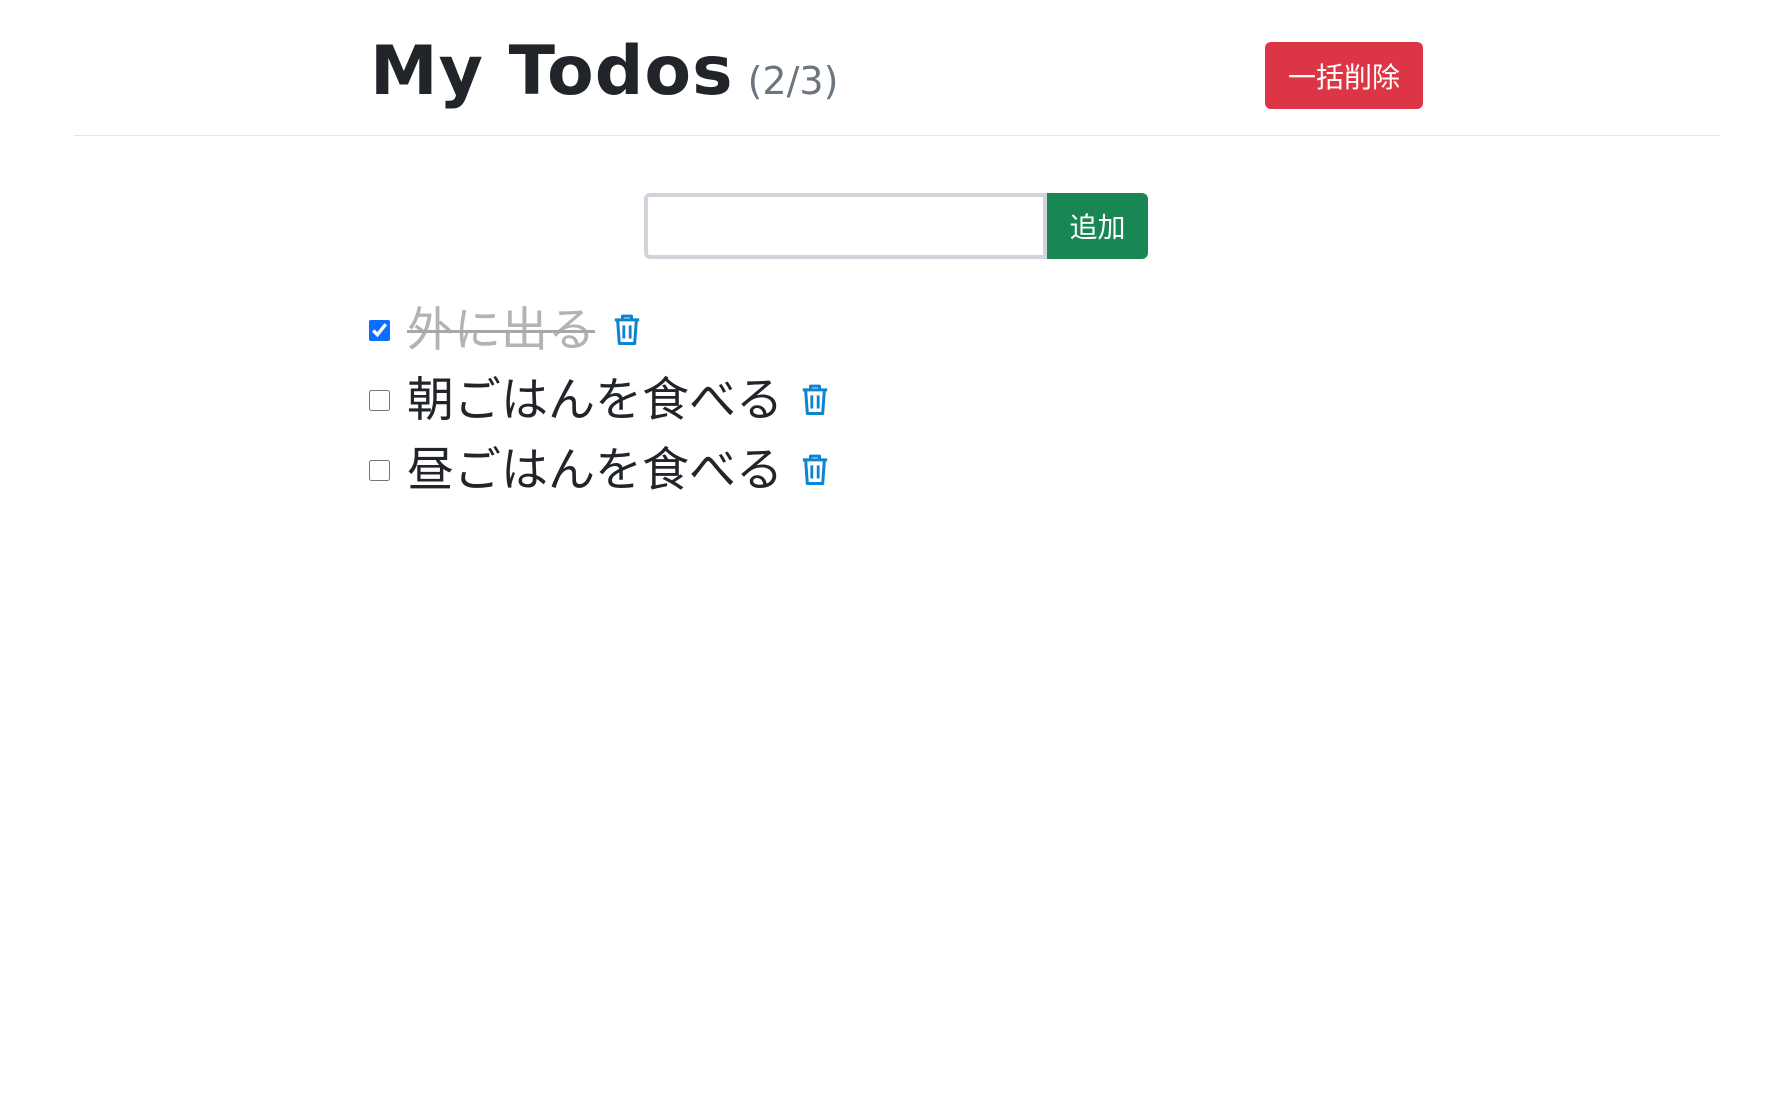 The height and width of the screenshot is (1103, 1785). I want to click on todo-list: 外に出る 朝ごはんを食べる 昼ごはんを食べる, so click(599, 400).